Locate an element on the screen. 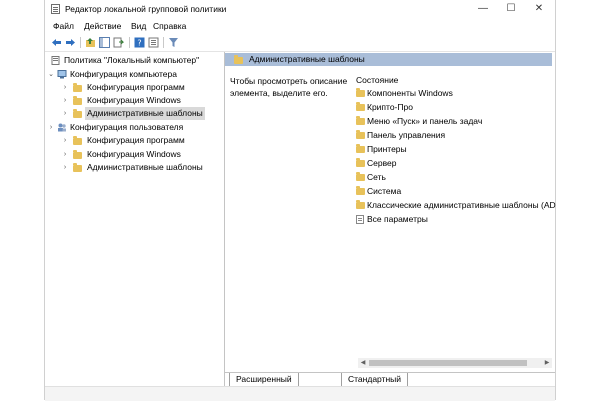  scroll-left-arrow-icon: ◀ is located at coordinates (363, 363).